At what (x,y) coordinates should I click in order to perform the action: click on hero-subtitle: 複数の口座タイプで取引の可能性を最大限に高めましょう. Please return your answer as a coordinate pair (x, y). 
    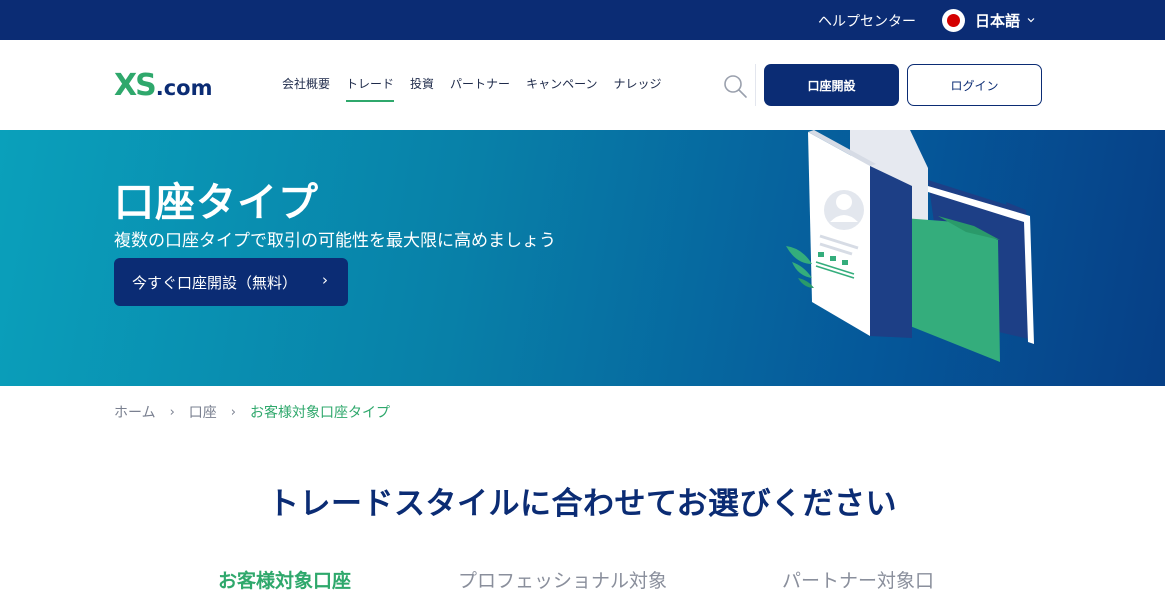
    Looking at the image, I should click on (335, 241).